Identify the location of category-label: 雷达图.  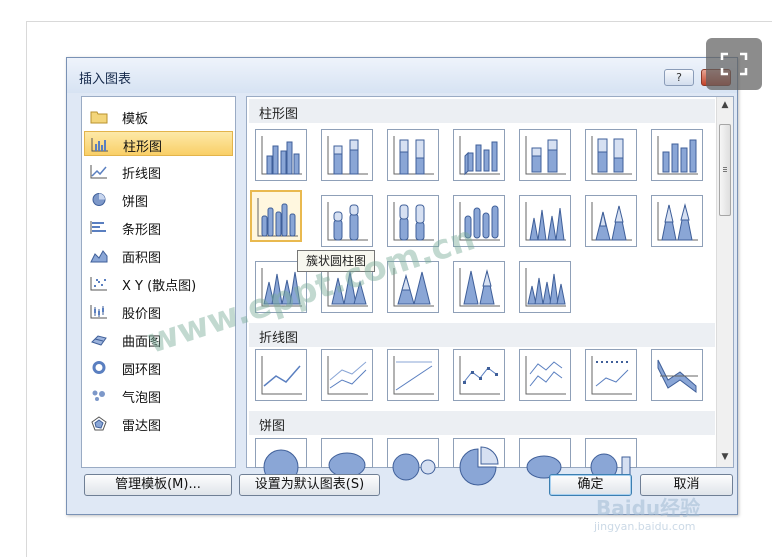
(142, 426).